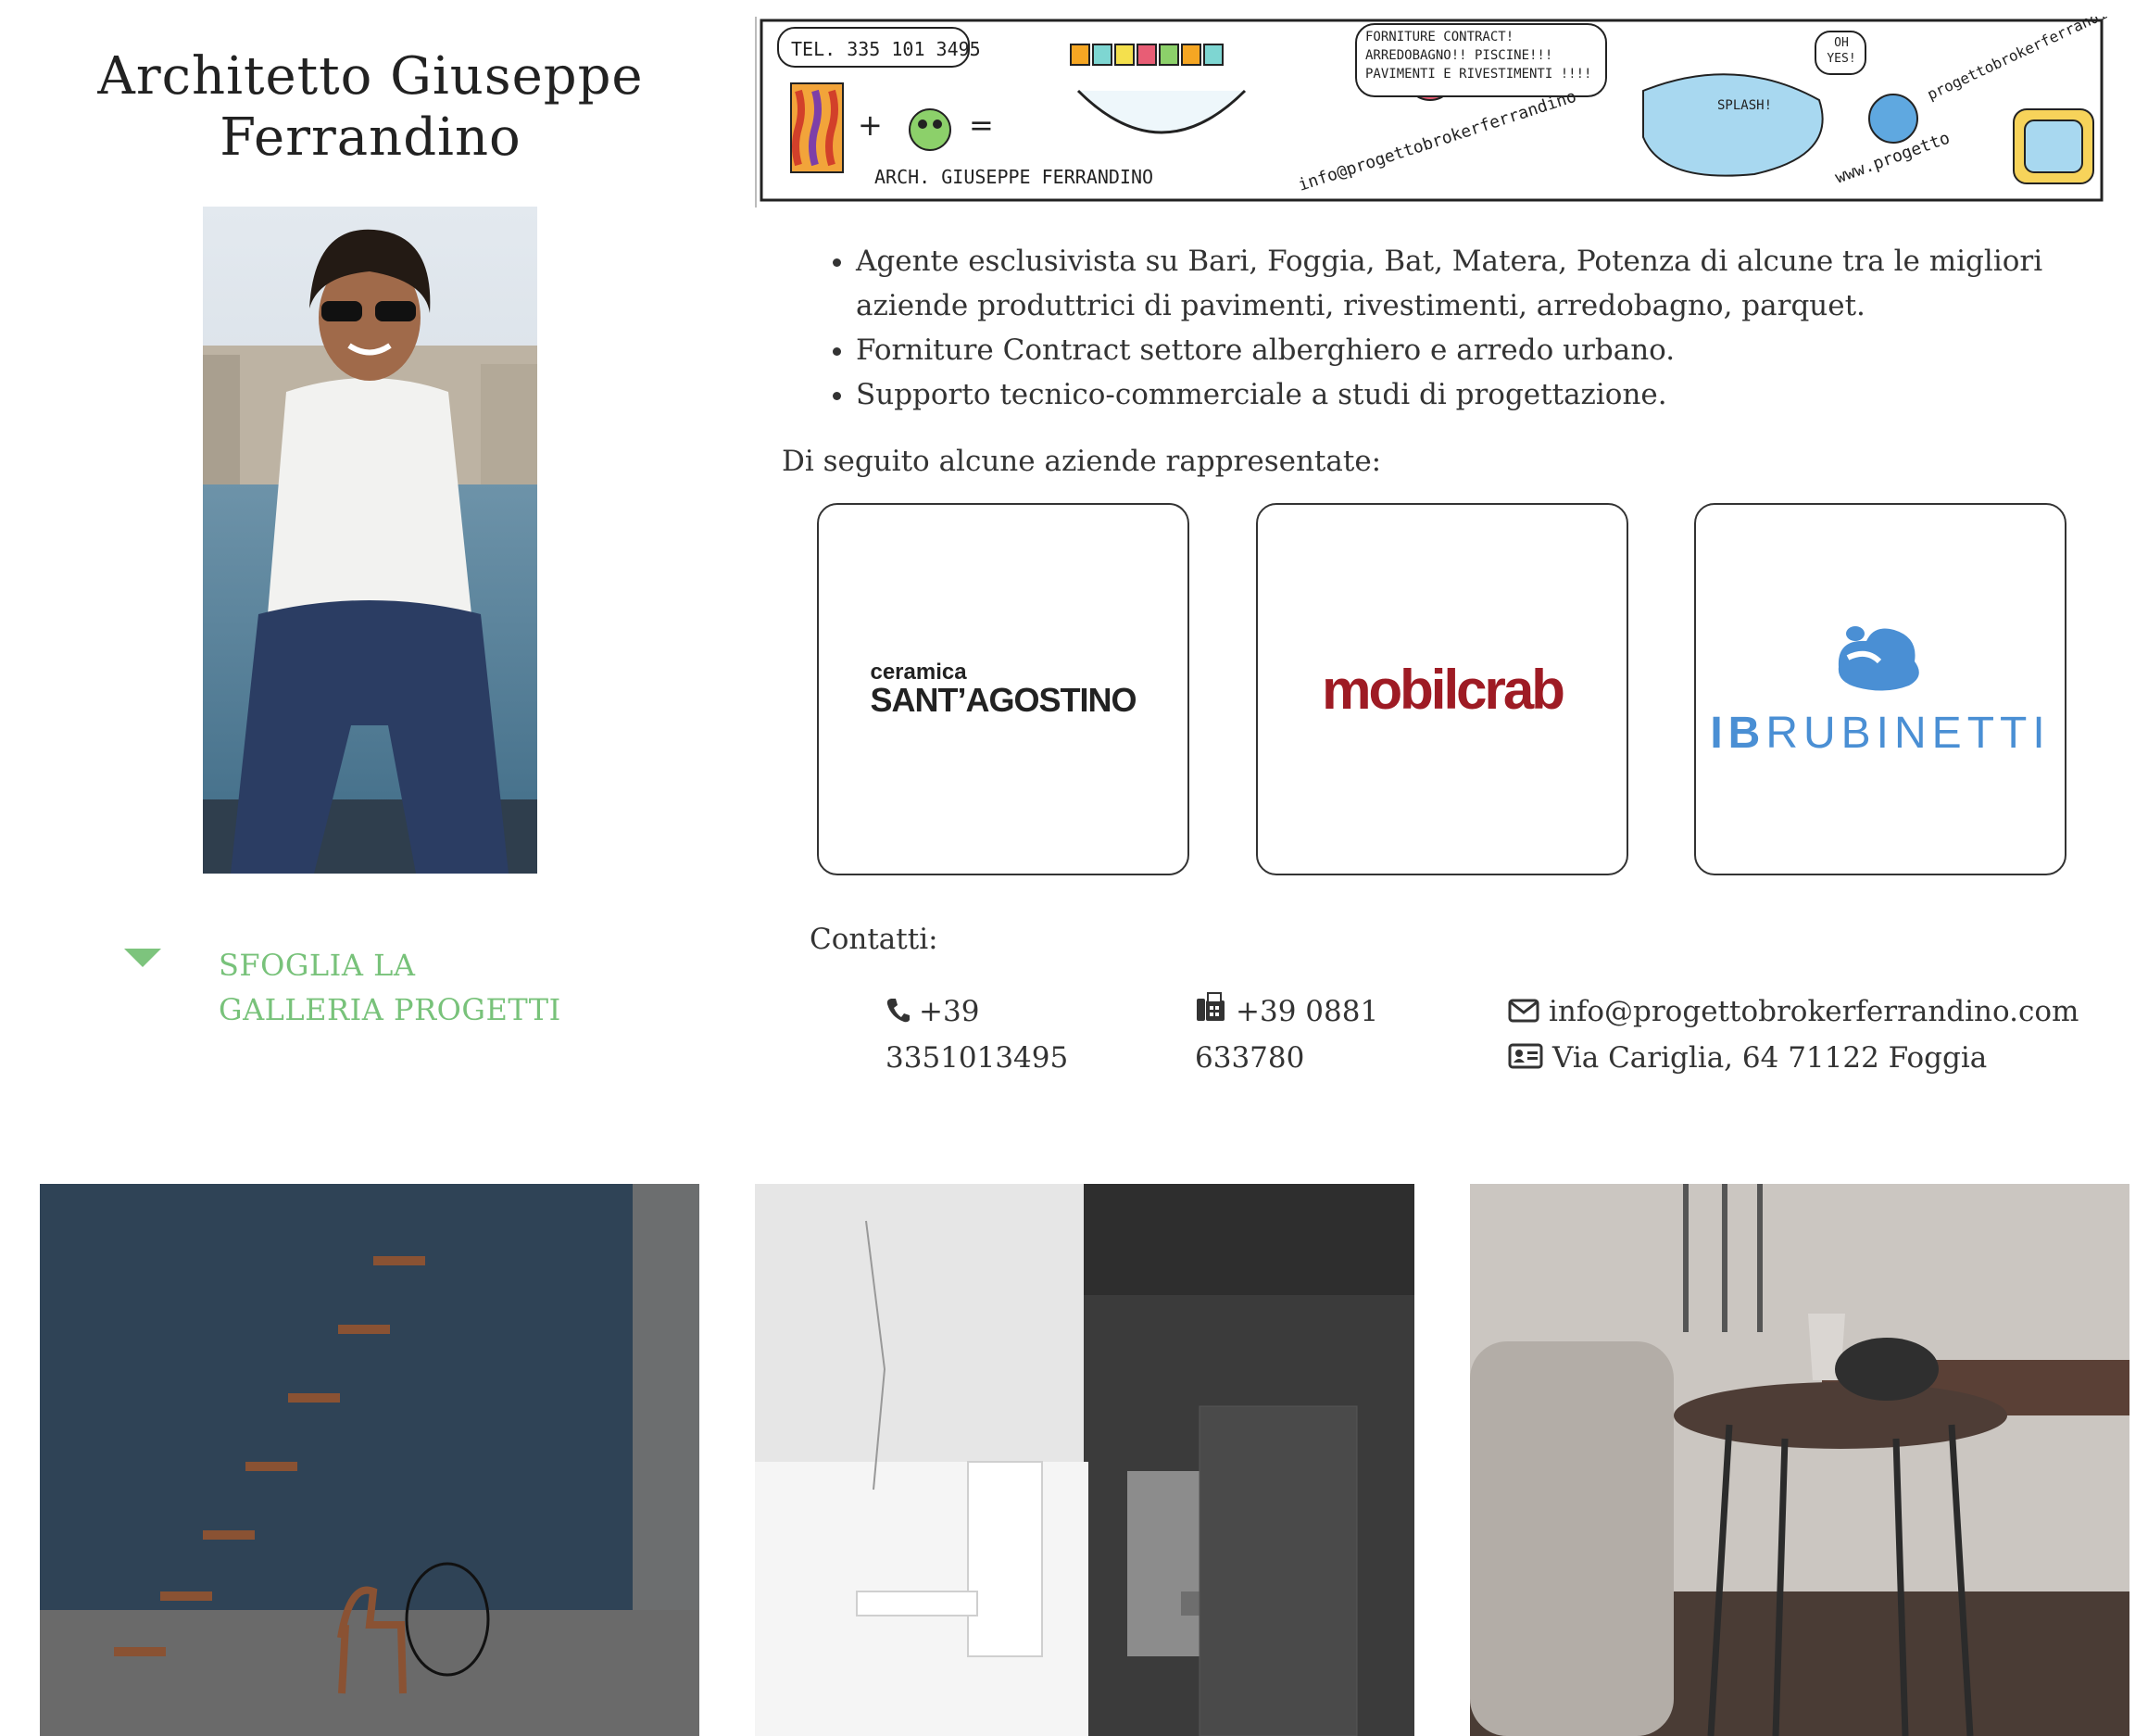 The width and height of the screenshot is (2148, 1736). Describe the element at coordinates (370, 1460) in the screenshot. I see `project-photo-floating-stairs` at that location.